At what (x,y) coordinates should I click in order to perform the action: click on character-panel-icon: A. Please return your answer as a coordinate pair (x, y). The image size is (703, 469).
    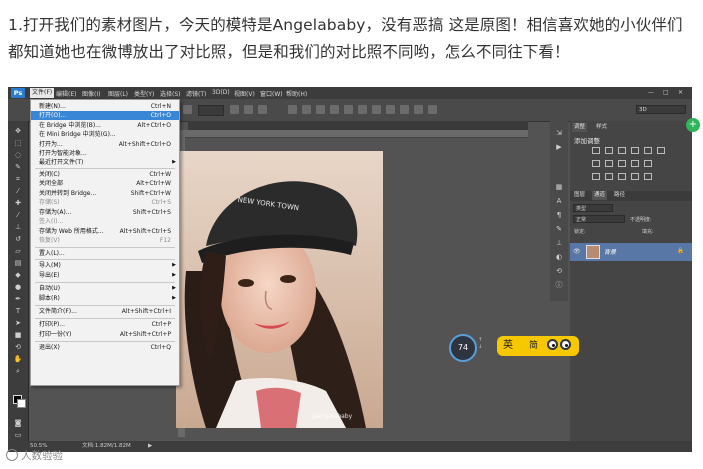
    Looking at the image, I should click on (559, 201).